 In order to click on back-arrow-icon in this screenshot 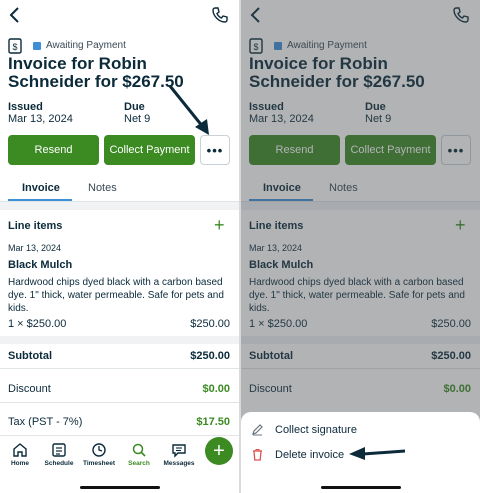, I will do `click(15, 15)`.